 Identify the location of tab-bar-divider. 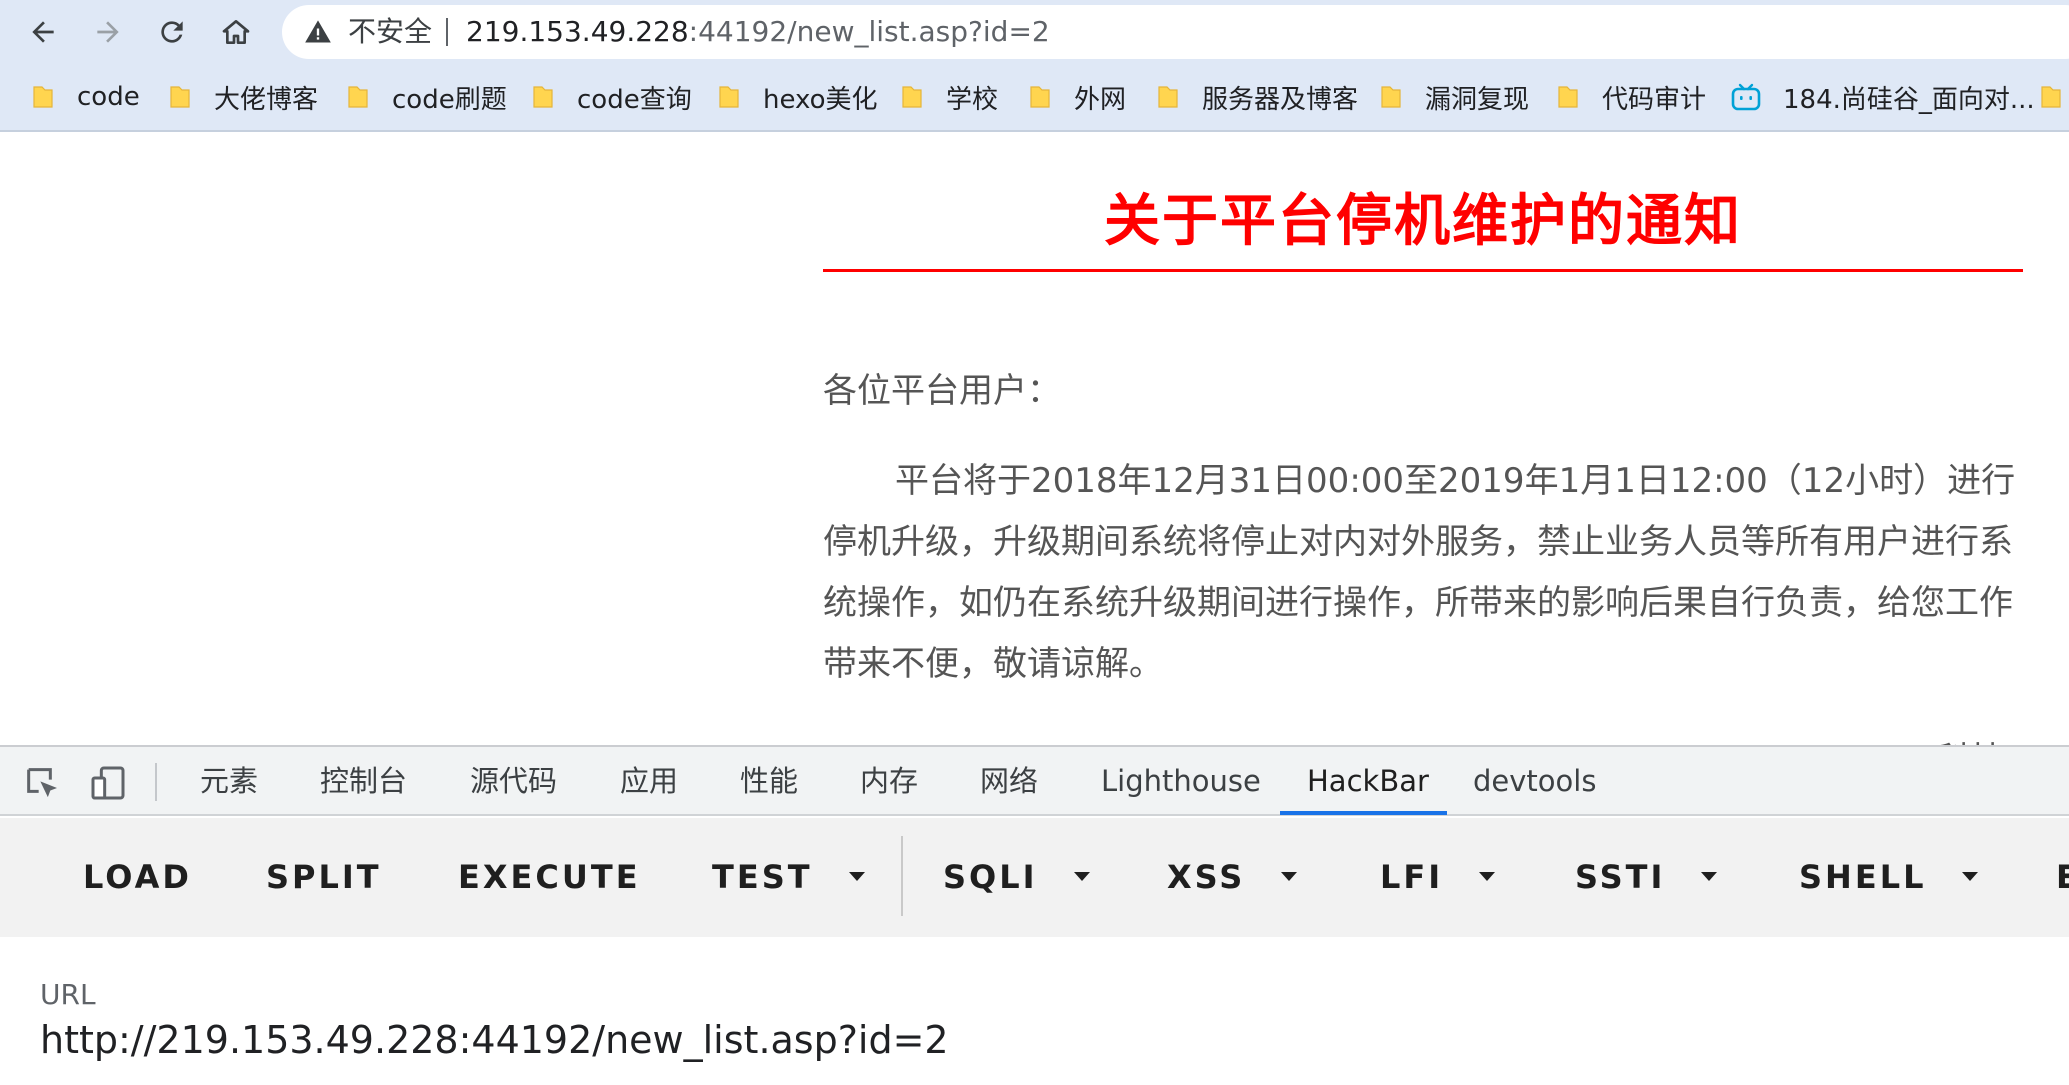
(156, 782).